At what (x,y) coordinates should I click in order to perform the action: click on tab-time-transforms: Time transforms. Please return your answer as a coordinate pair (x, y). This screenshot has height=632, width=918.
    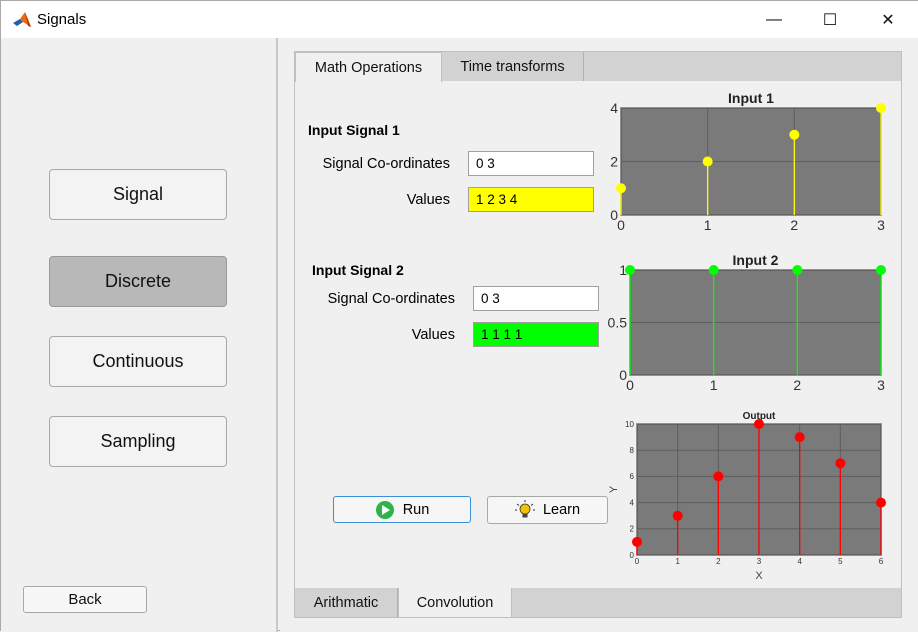
    Looking at the image, I should click on (513, 66).